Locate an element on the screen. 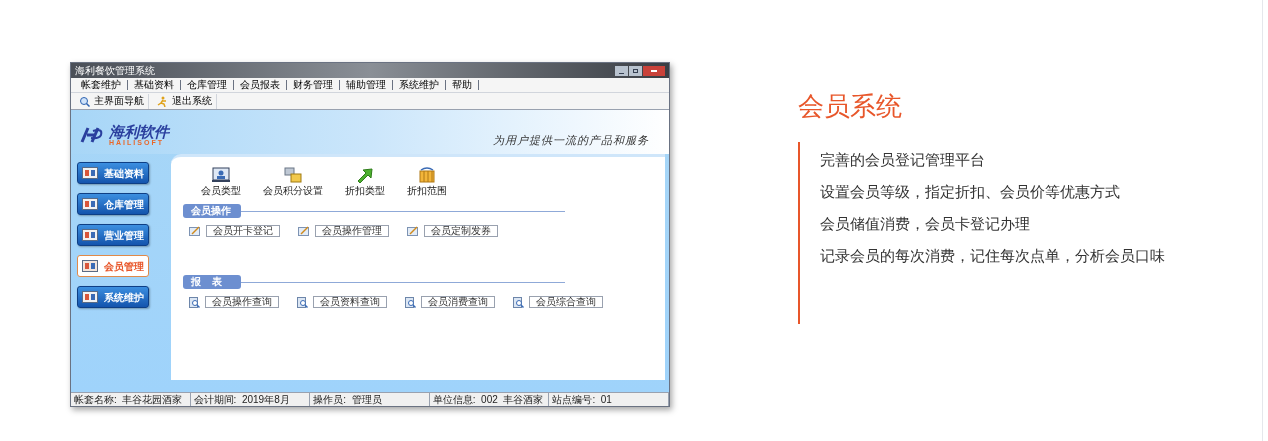 The height and width of the screenshot is (441, 1268). feature-line: 完善的会员登记管理平台 is located at coordinates (903, 160).